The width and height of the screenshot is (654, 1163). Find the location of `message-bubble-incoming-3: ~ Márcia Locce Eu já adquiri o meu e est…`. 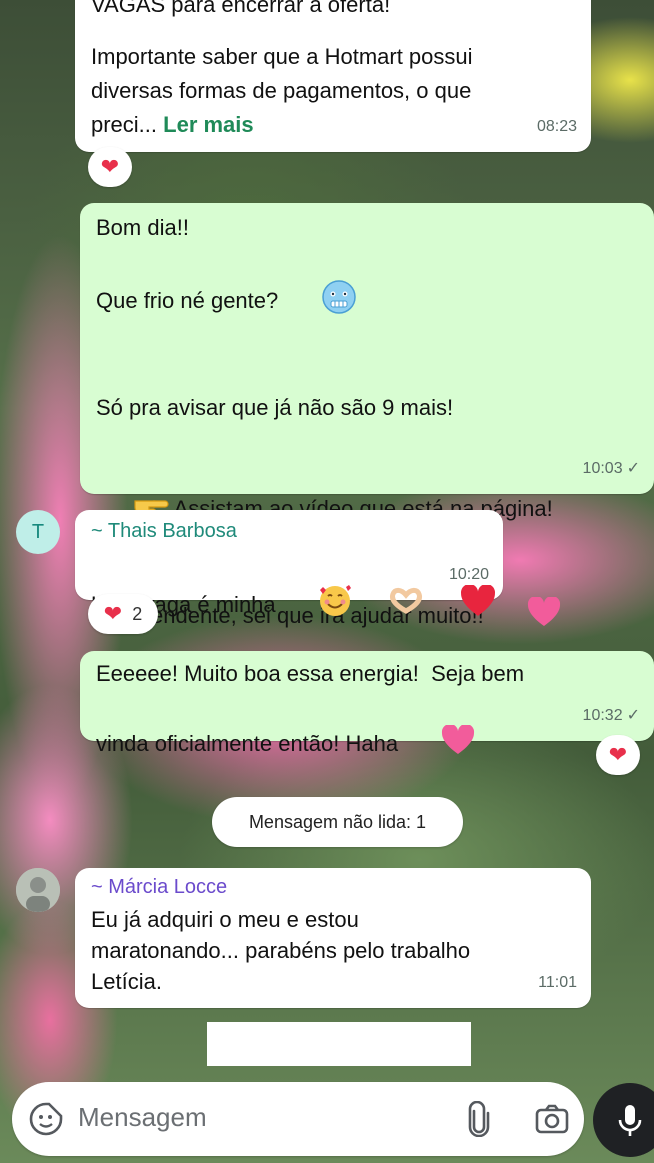

message-bubble-incoming-3: ~ Márcia Locce Eu já adquiri o meu e est… is located at coordinates (333, 938).